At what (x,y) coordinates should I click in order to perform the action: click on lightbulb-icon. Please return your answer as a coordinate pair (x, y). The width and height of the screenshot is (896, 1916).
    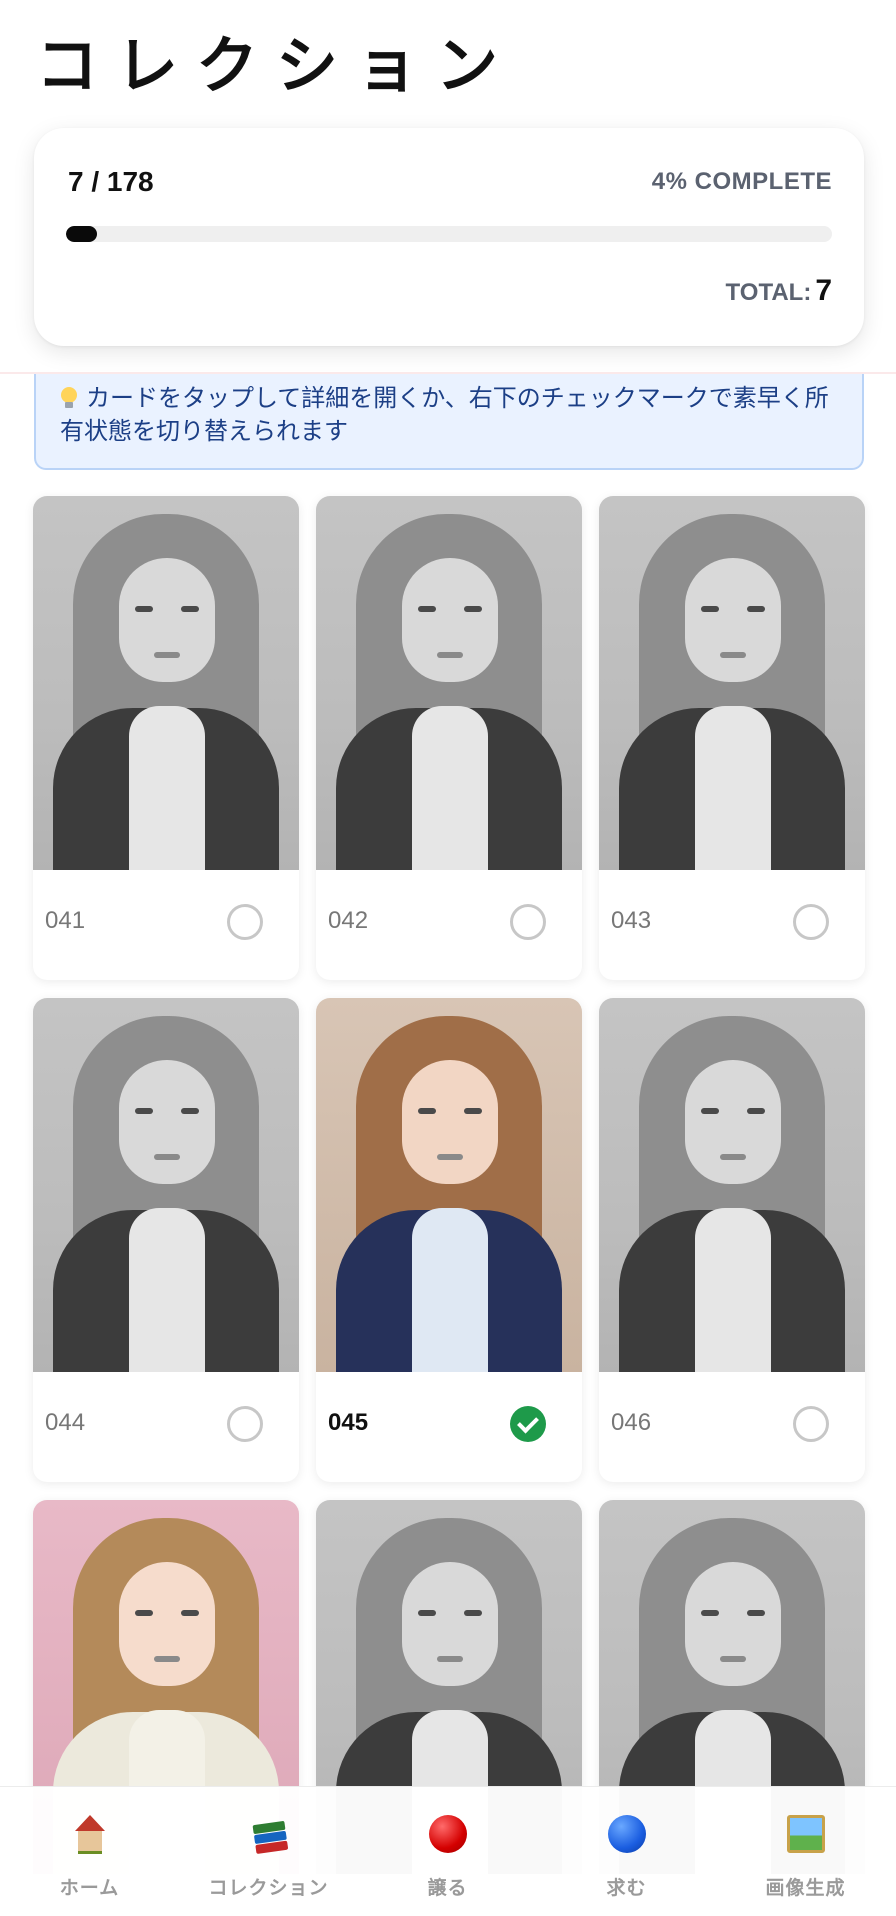
    Looking at the image, I should click on (69, 398).